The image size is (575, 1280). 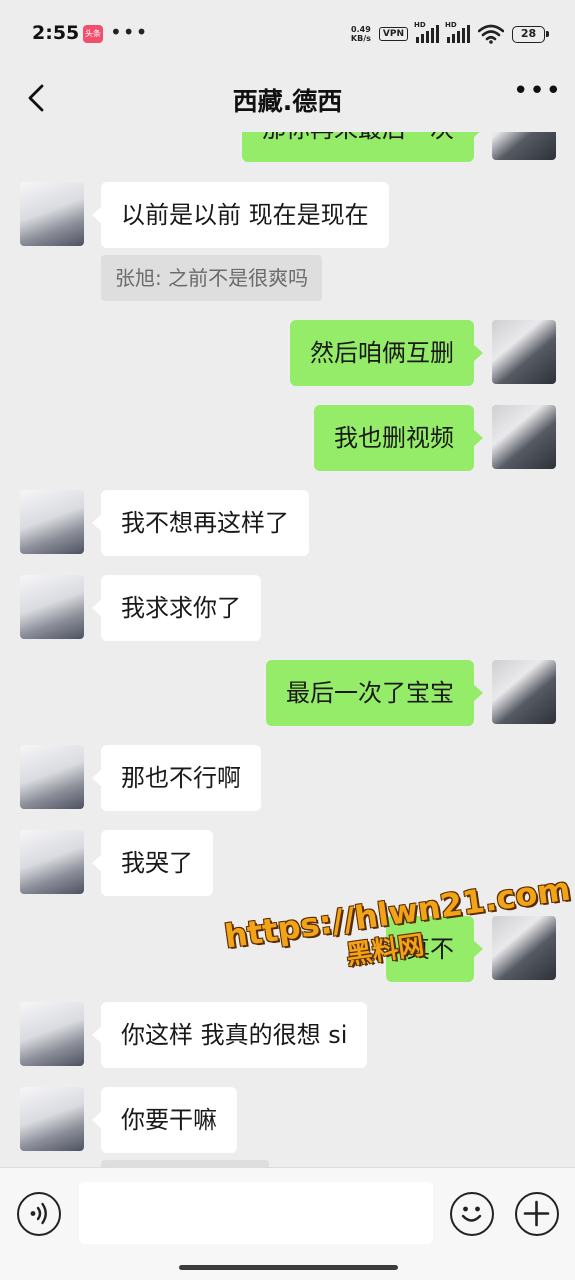 I want to click on vpn-icon: VPN, so click(x=393, y=34).